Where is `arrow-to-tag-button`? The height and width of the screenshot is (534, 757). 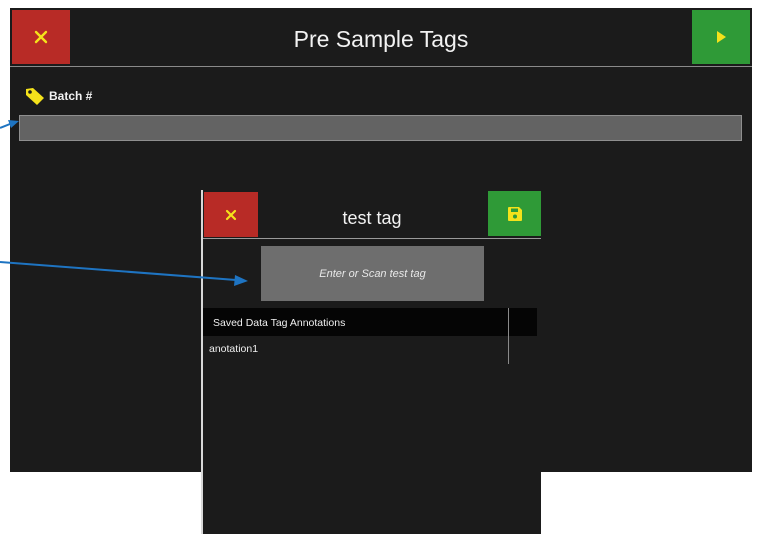 arrow-to-tag-button is located at coordinates (124, 273).